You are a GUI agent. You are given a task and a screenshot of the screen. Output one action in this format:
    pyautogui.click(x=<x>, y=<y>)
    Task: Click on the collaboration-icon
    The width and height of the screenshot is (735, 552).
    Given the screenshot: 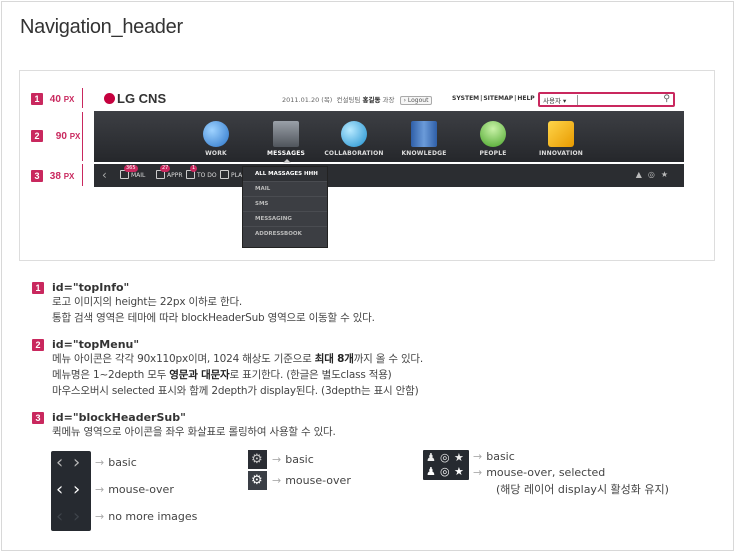 What is the action you would take?
    pyautogui.click(x=354, y=134)
    